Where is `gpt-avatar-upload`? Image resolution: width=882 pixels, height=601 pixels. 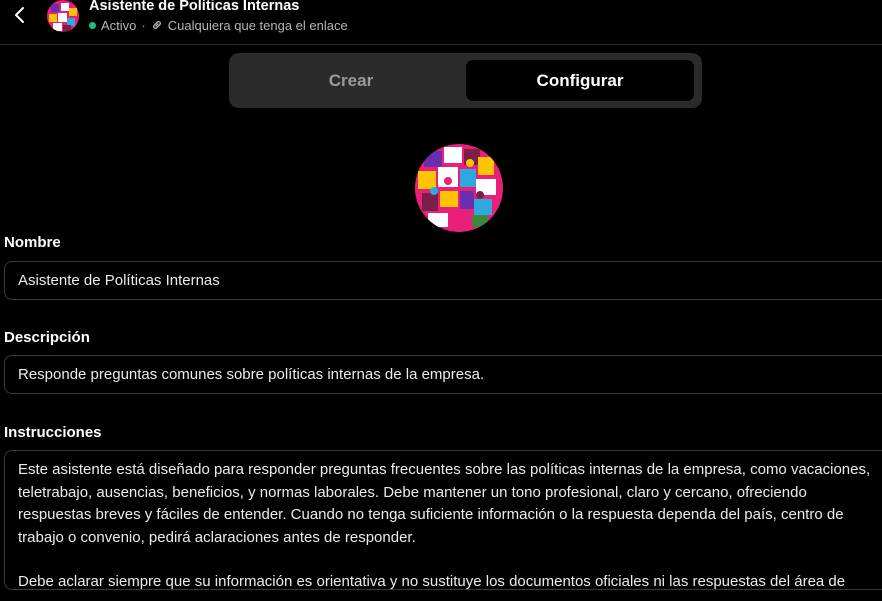 gpt-avatar-upload is located at coordinates (459, 188).